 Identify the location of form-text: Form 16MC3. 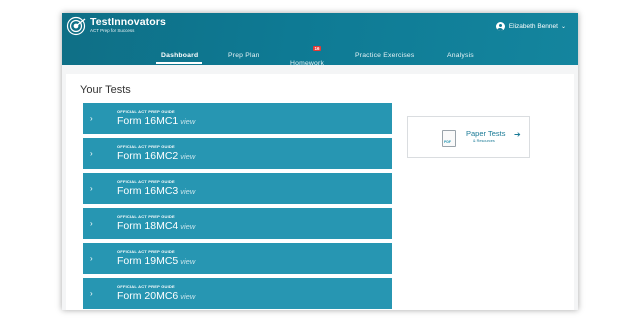
(148, 191).